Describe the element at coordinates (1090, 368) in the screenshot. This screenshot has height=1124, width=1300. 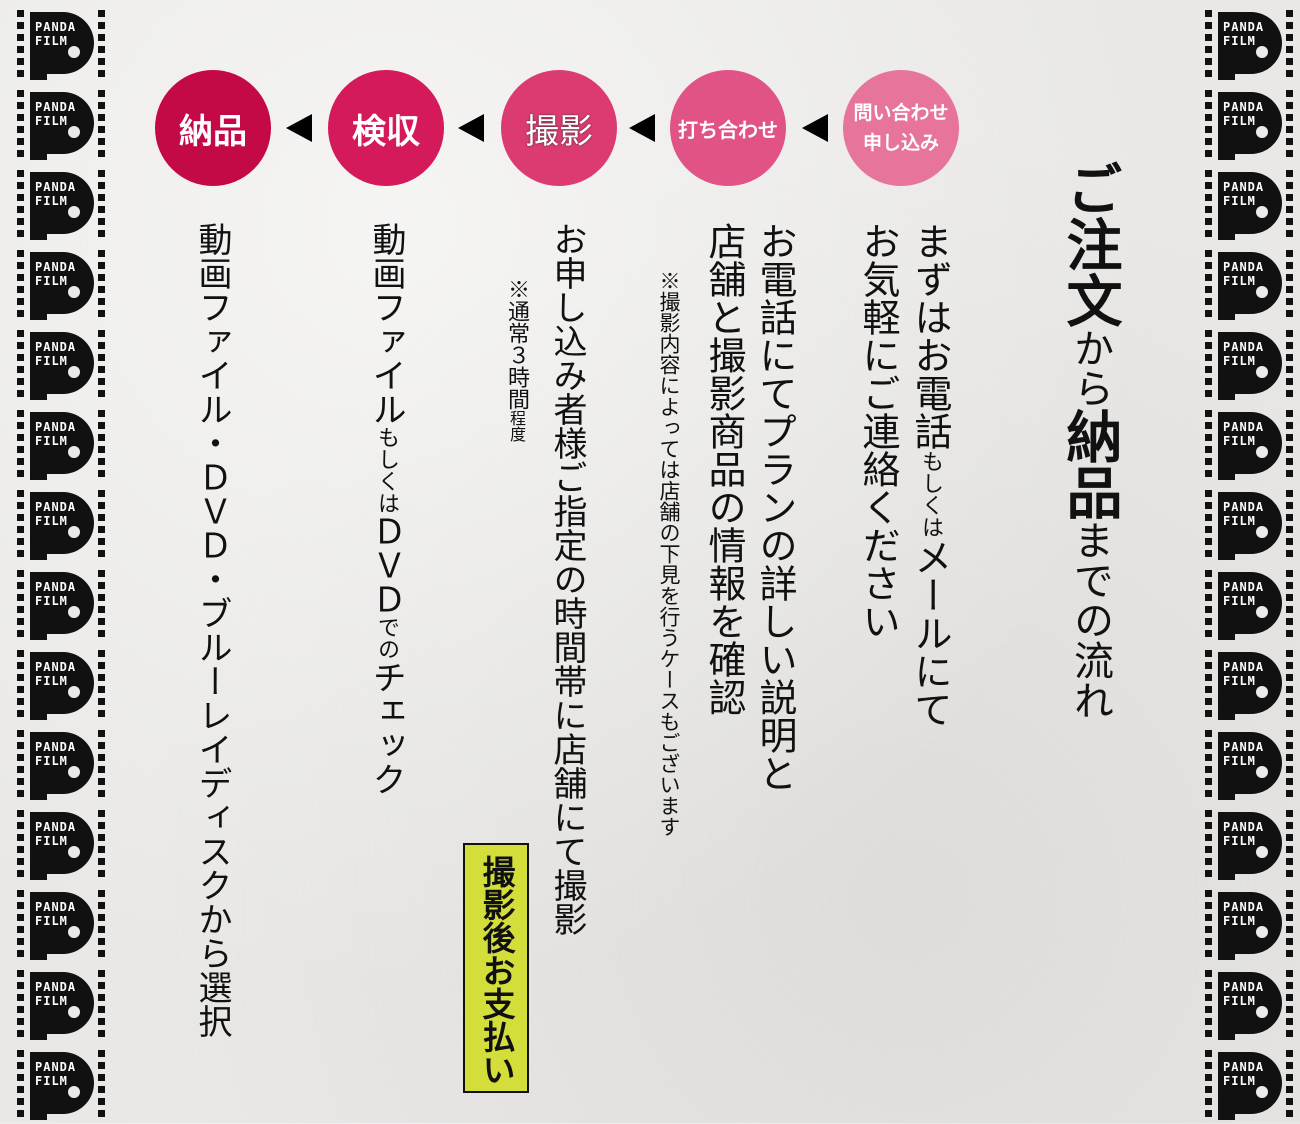
I see `title-part-kara: から` at that location.